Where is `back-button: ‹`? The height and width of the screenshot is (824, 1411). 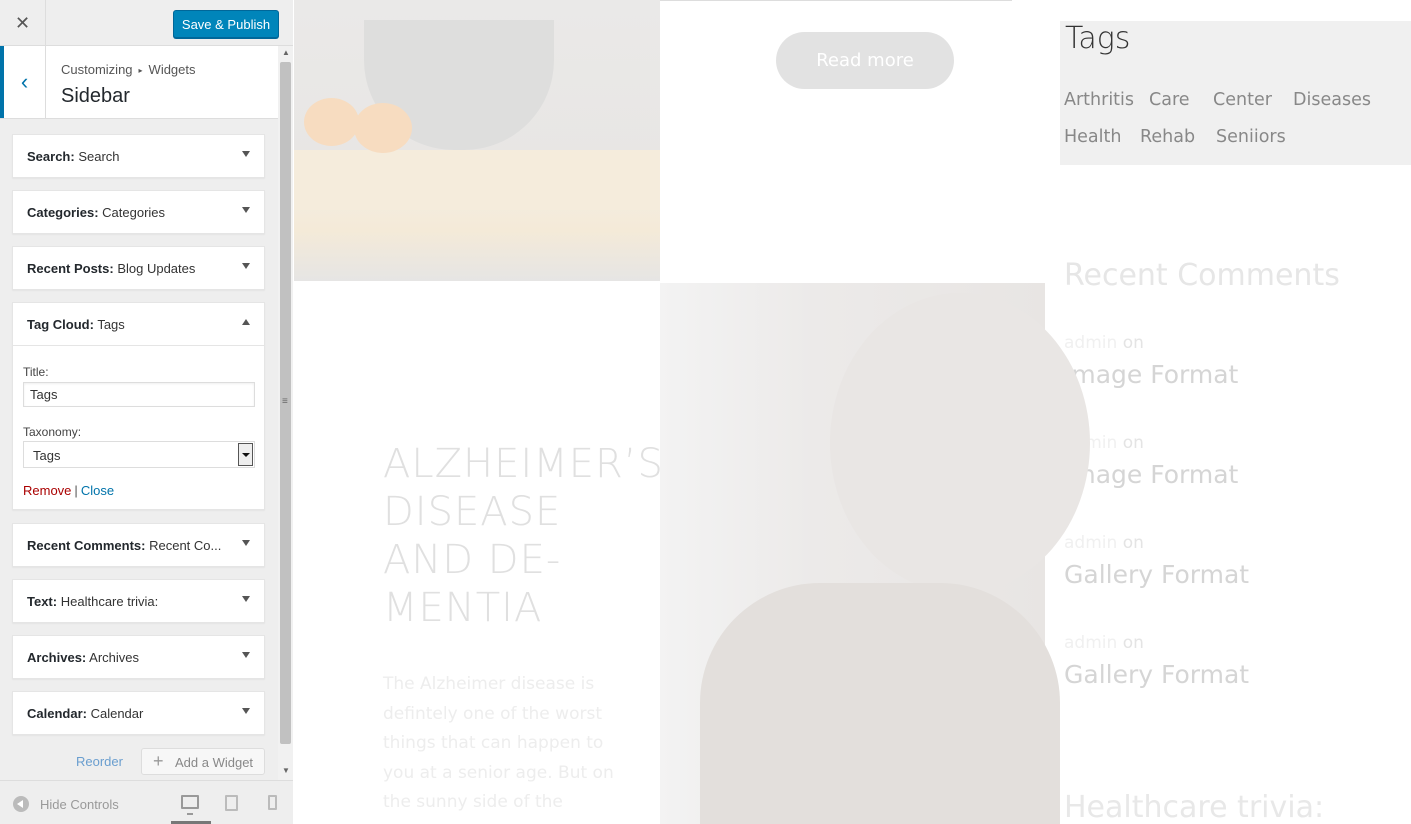
back-button: ‹ is located at coordinates (23, 82).